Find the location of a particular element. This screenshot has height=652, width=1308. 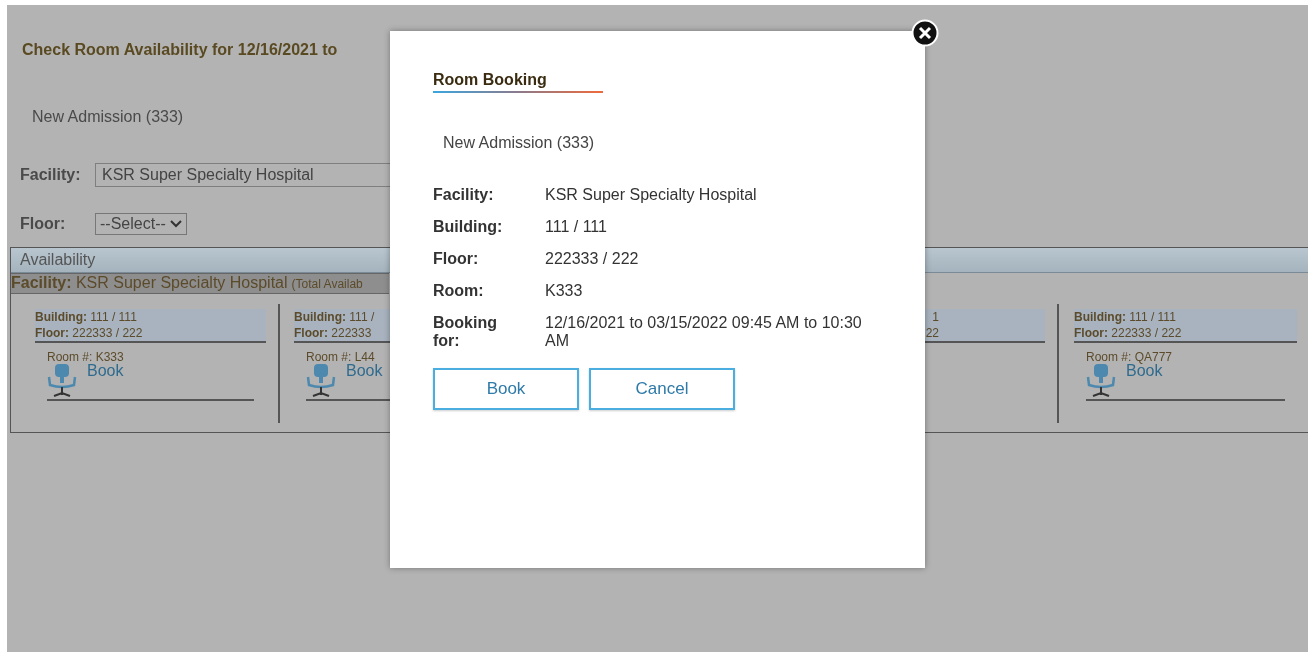

detail-value: 222333 / 222 is located at coordinates (592, 259).